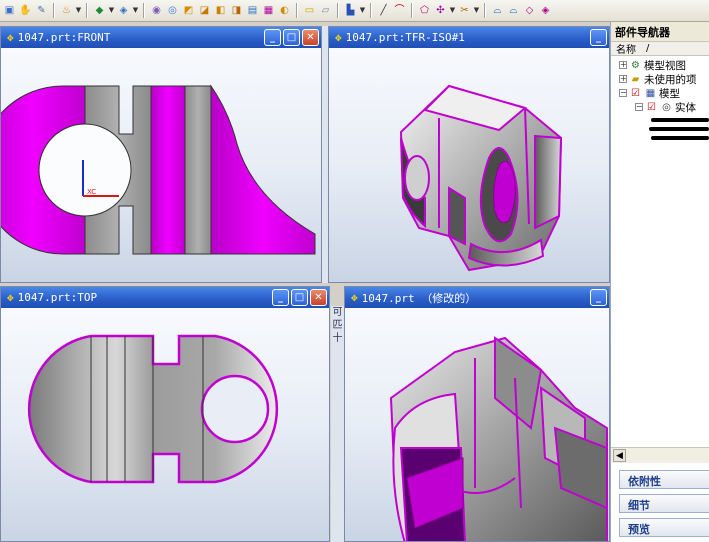 The image size is (709, 542). I want to click on line-icon: ╱, so click(383, 10).